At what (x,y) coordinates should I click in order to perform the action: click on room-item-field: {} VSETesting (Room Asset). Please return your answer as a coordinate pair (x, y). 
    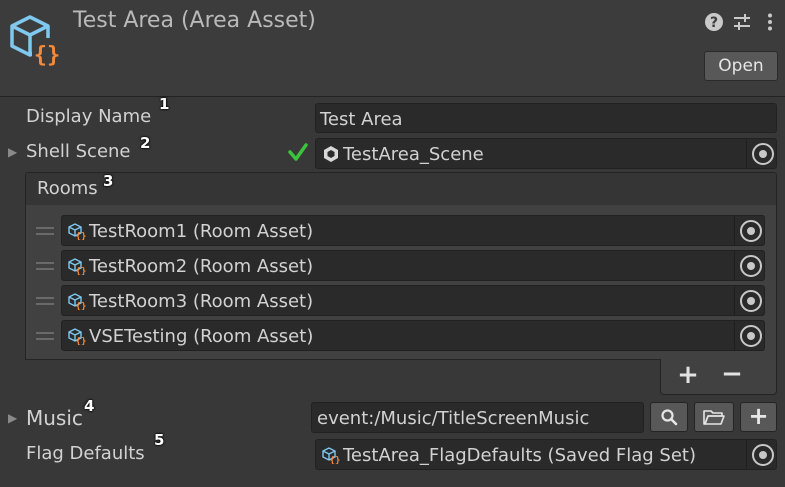
    Looking at the image, I should click on (413, 335).